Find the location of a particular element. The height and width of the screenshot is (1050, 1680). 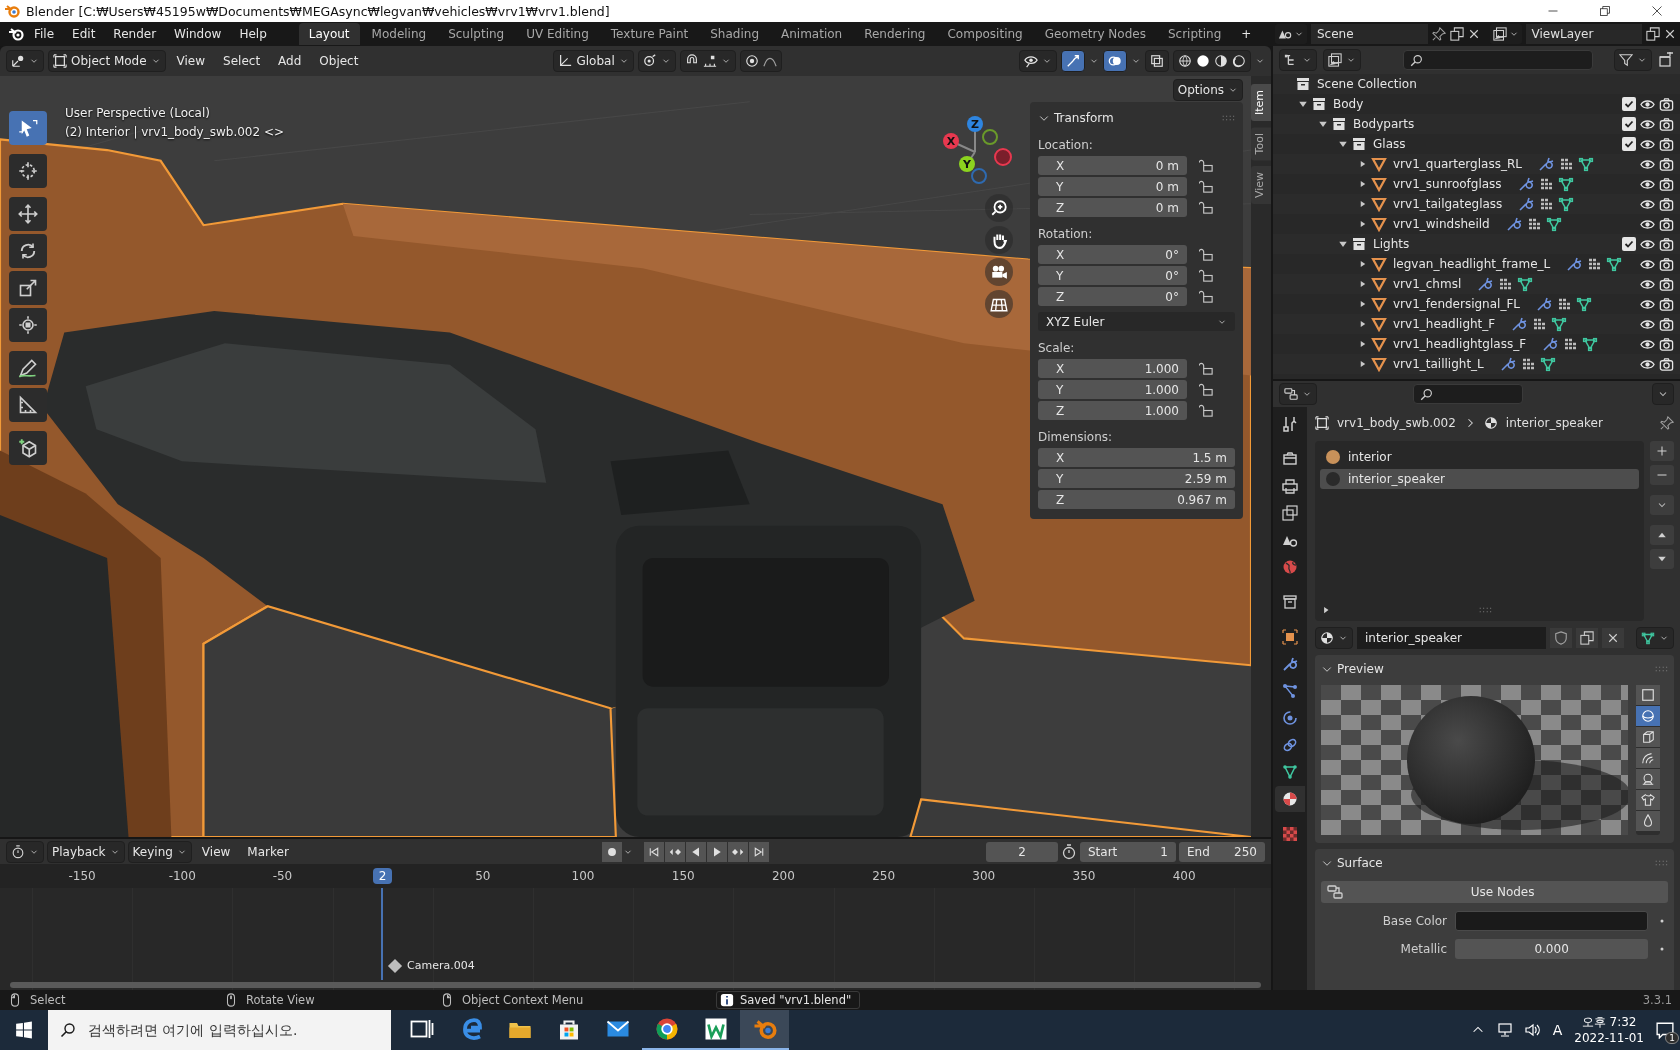

workspace-tab: Scripting is located at coordinates (1194, 34).